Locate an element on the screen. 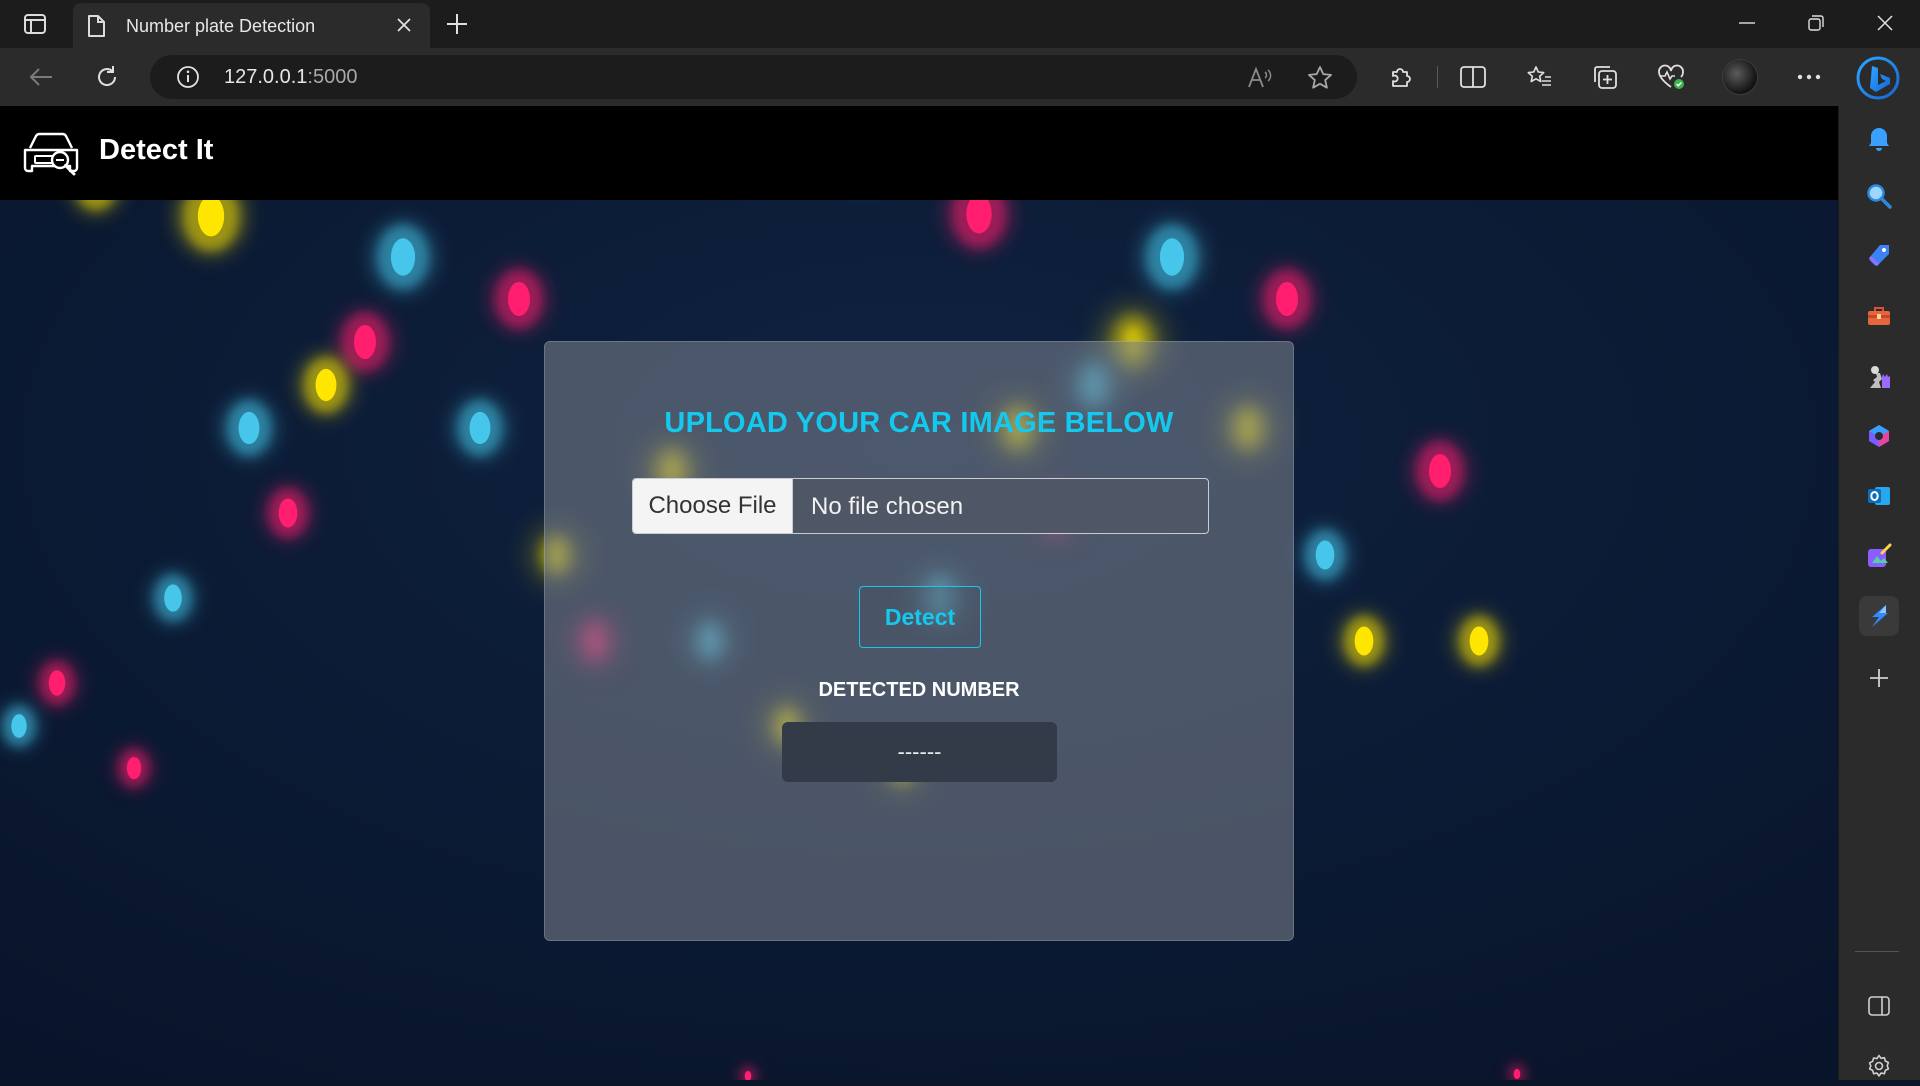 This screenshot has height=1086, width=1920. browser-essentials-button is located at coordinates (1671, 77).